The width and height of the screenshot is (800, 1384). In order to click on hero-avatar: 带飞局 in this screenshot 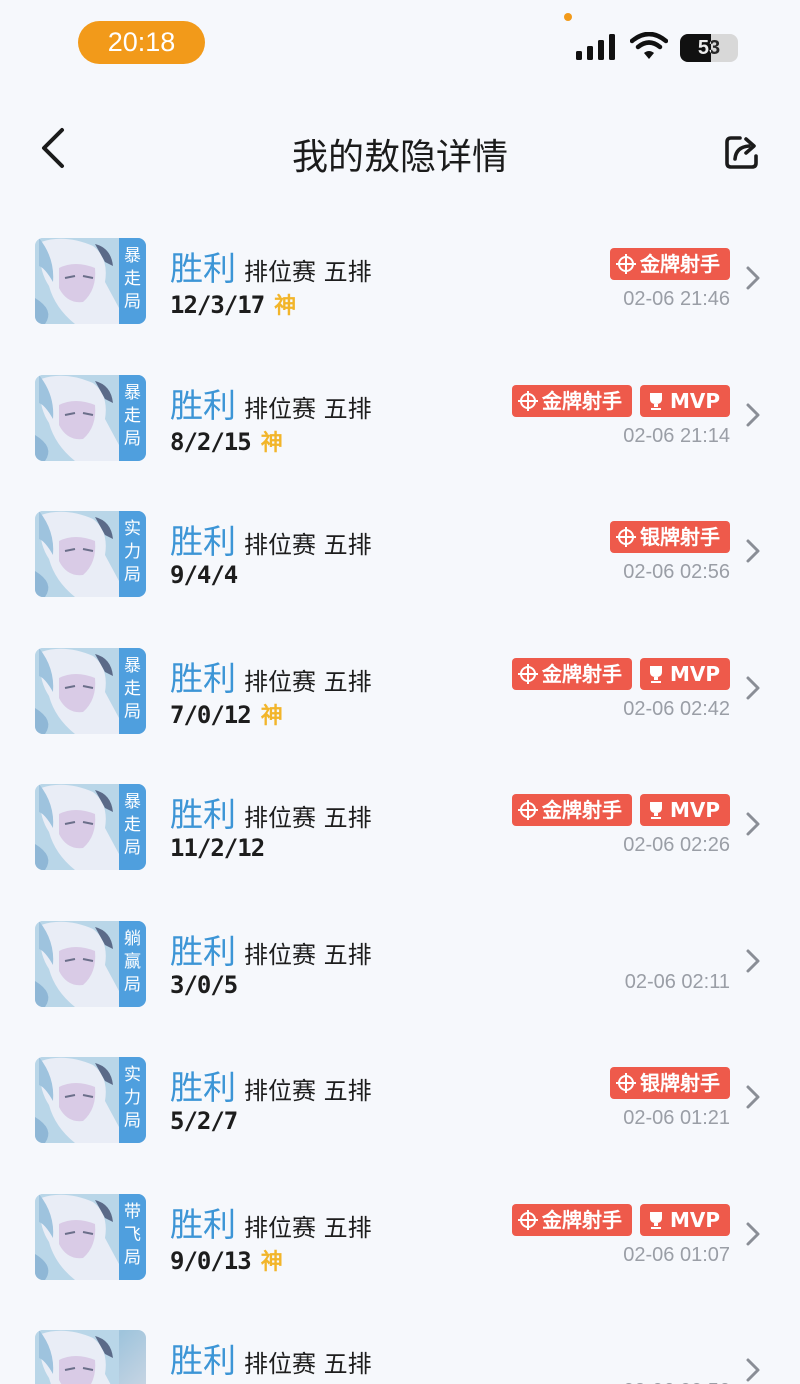, I will do `click(90, 1236)`.